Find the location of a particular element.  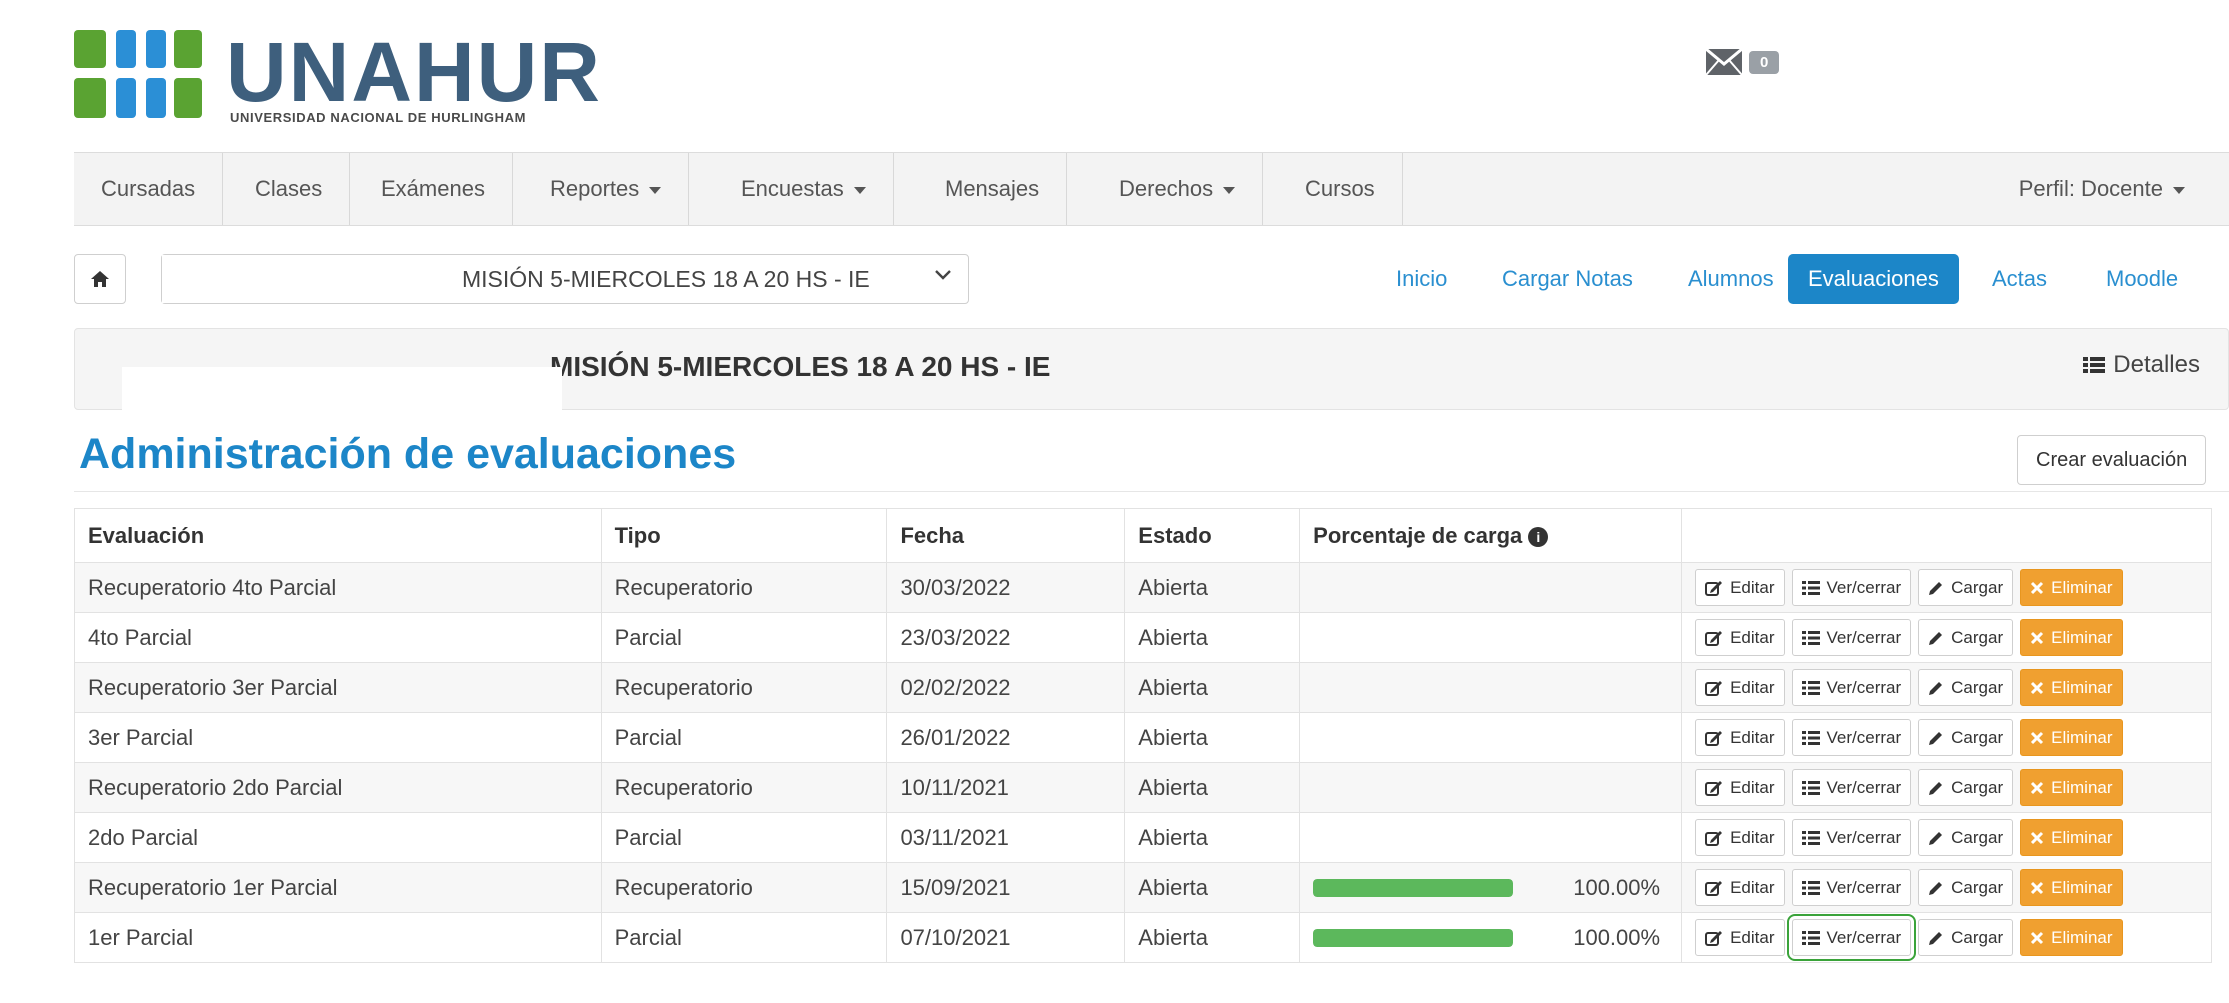

nav-item-encuestas: Encuestas is located at coordinates (804, 189).